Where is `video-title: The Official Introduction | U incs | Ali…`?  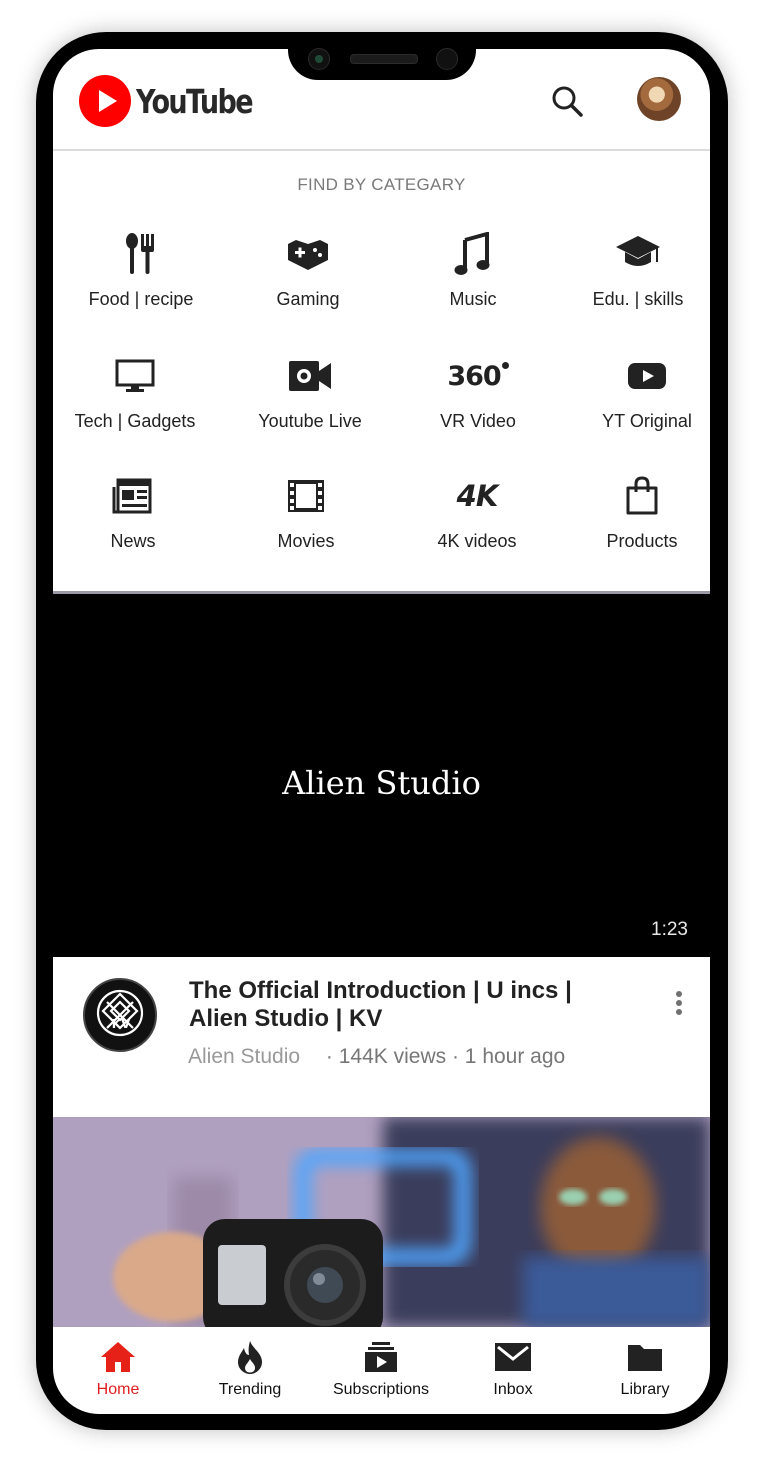
video-title: The Official Introduction | U incs | Ali… is located at coordinates (409, 1005).